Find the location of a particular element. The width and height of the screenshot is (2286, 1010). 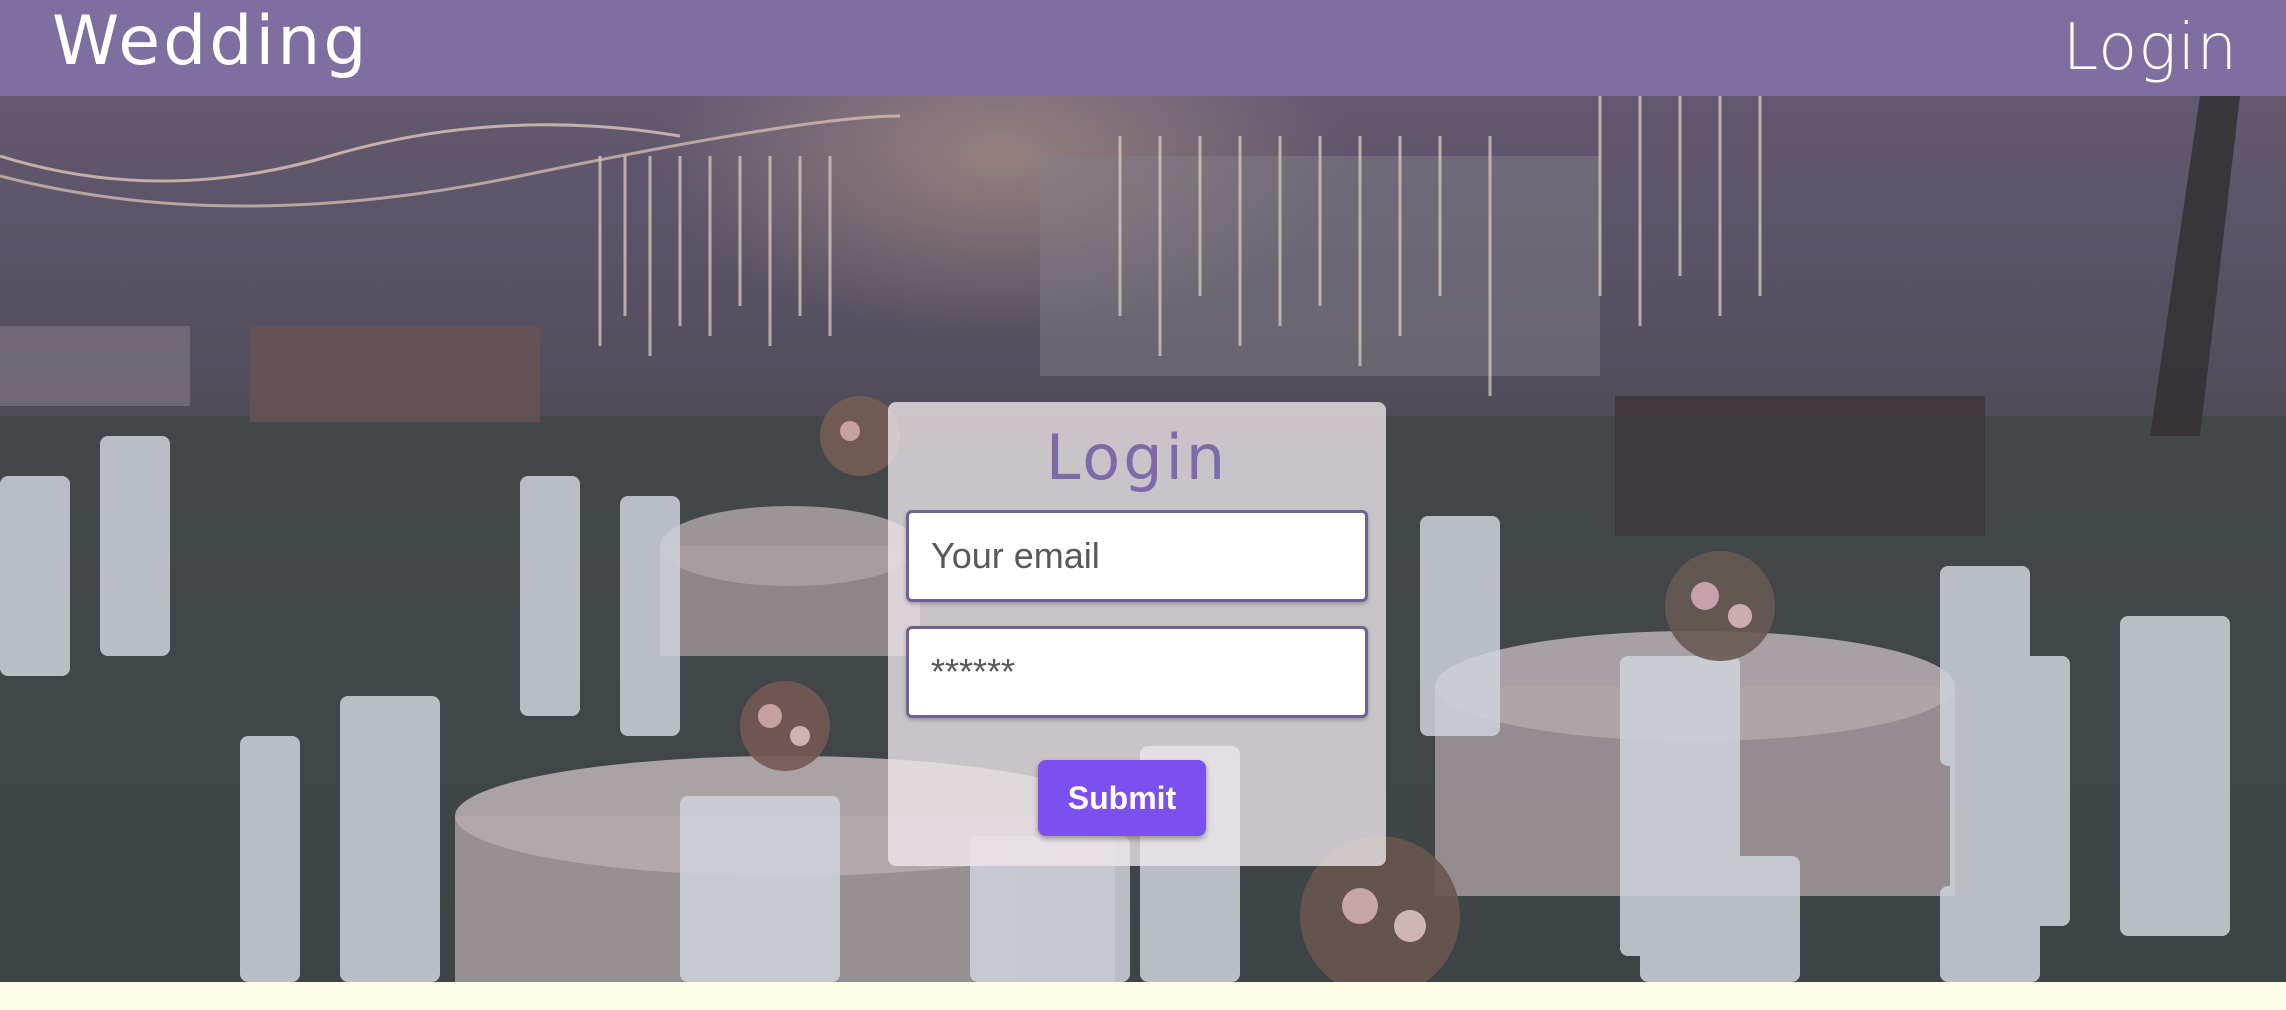

page-bottom-strip is located at coordinates (1143, 996).